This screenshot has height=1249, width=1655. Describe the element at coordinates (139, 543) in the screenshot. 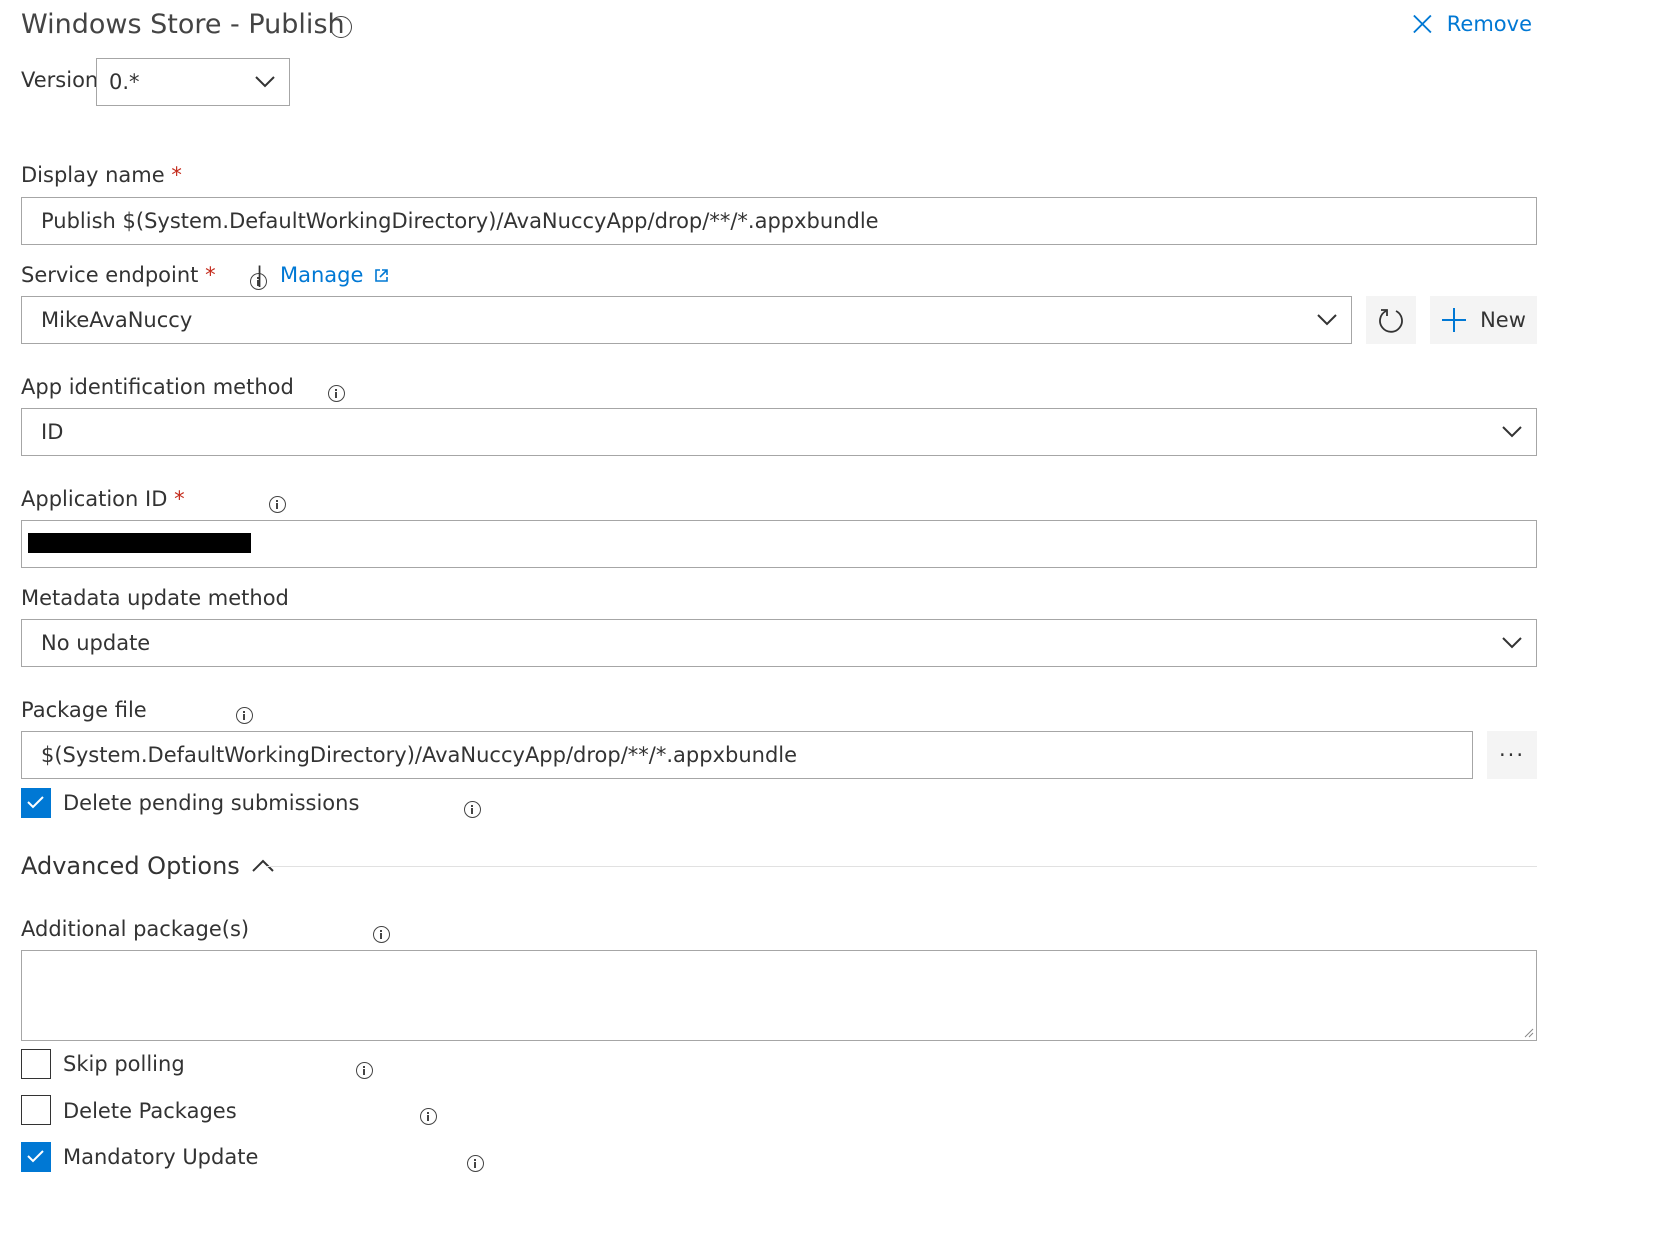

I see `redacted-value` at that location.